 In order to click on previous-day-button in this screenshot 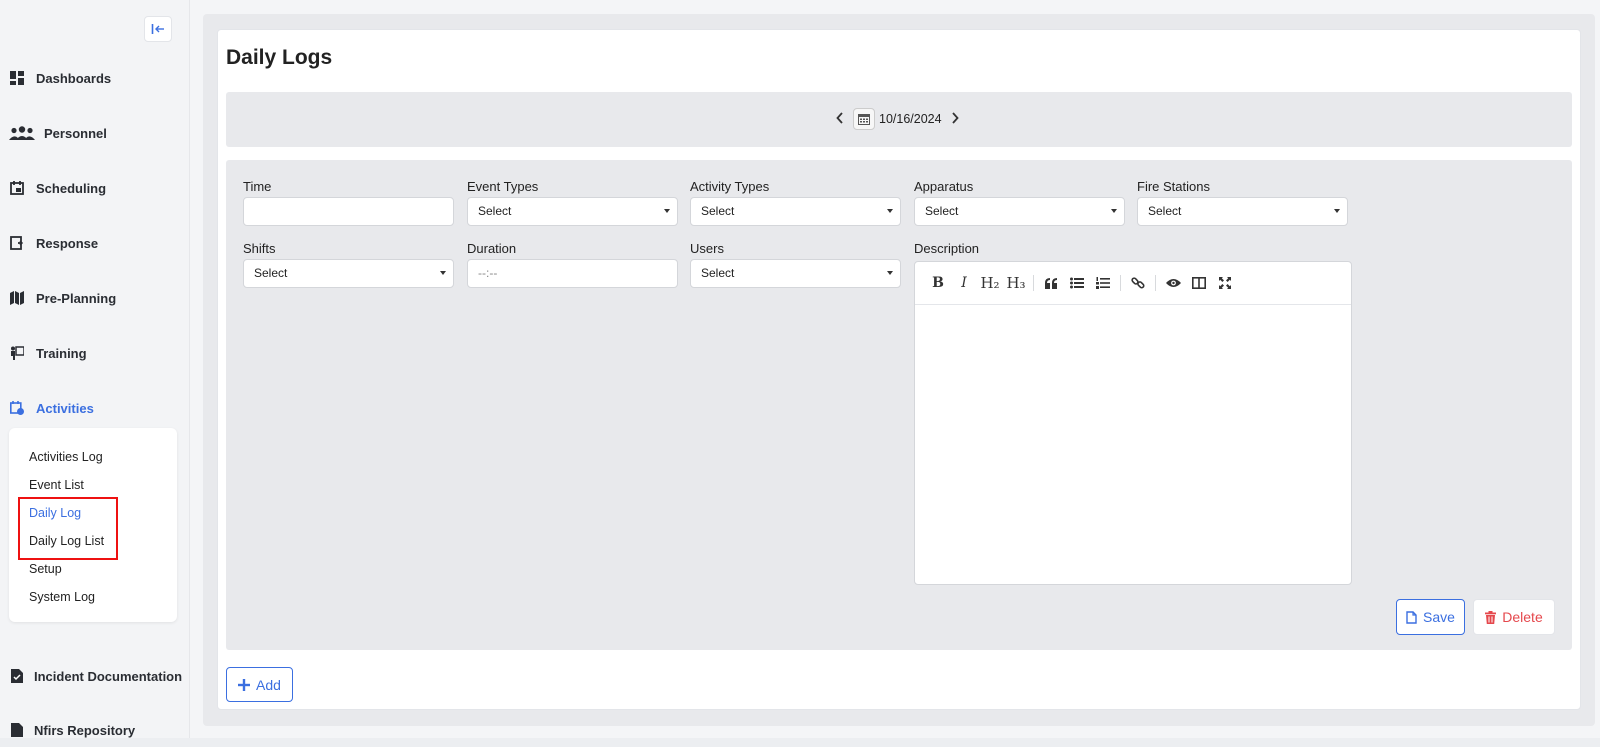, I will do `click(840, 119)`.